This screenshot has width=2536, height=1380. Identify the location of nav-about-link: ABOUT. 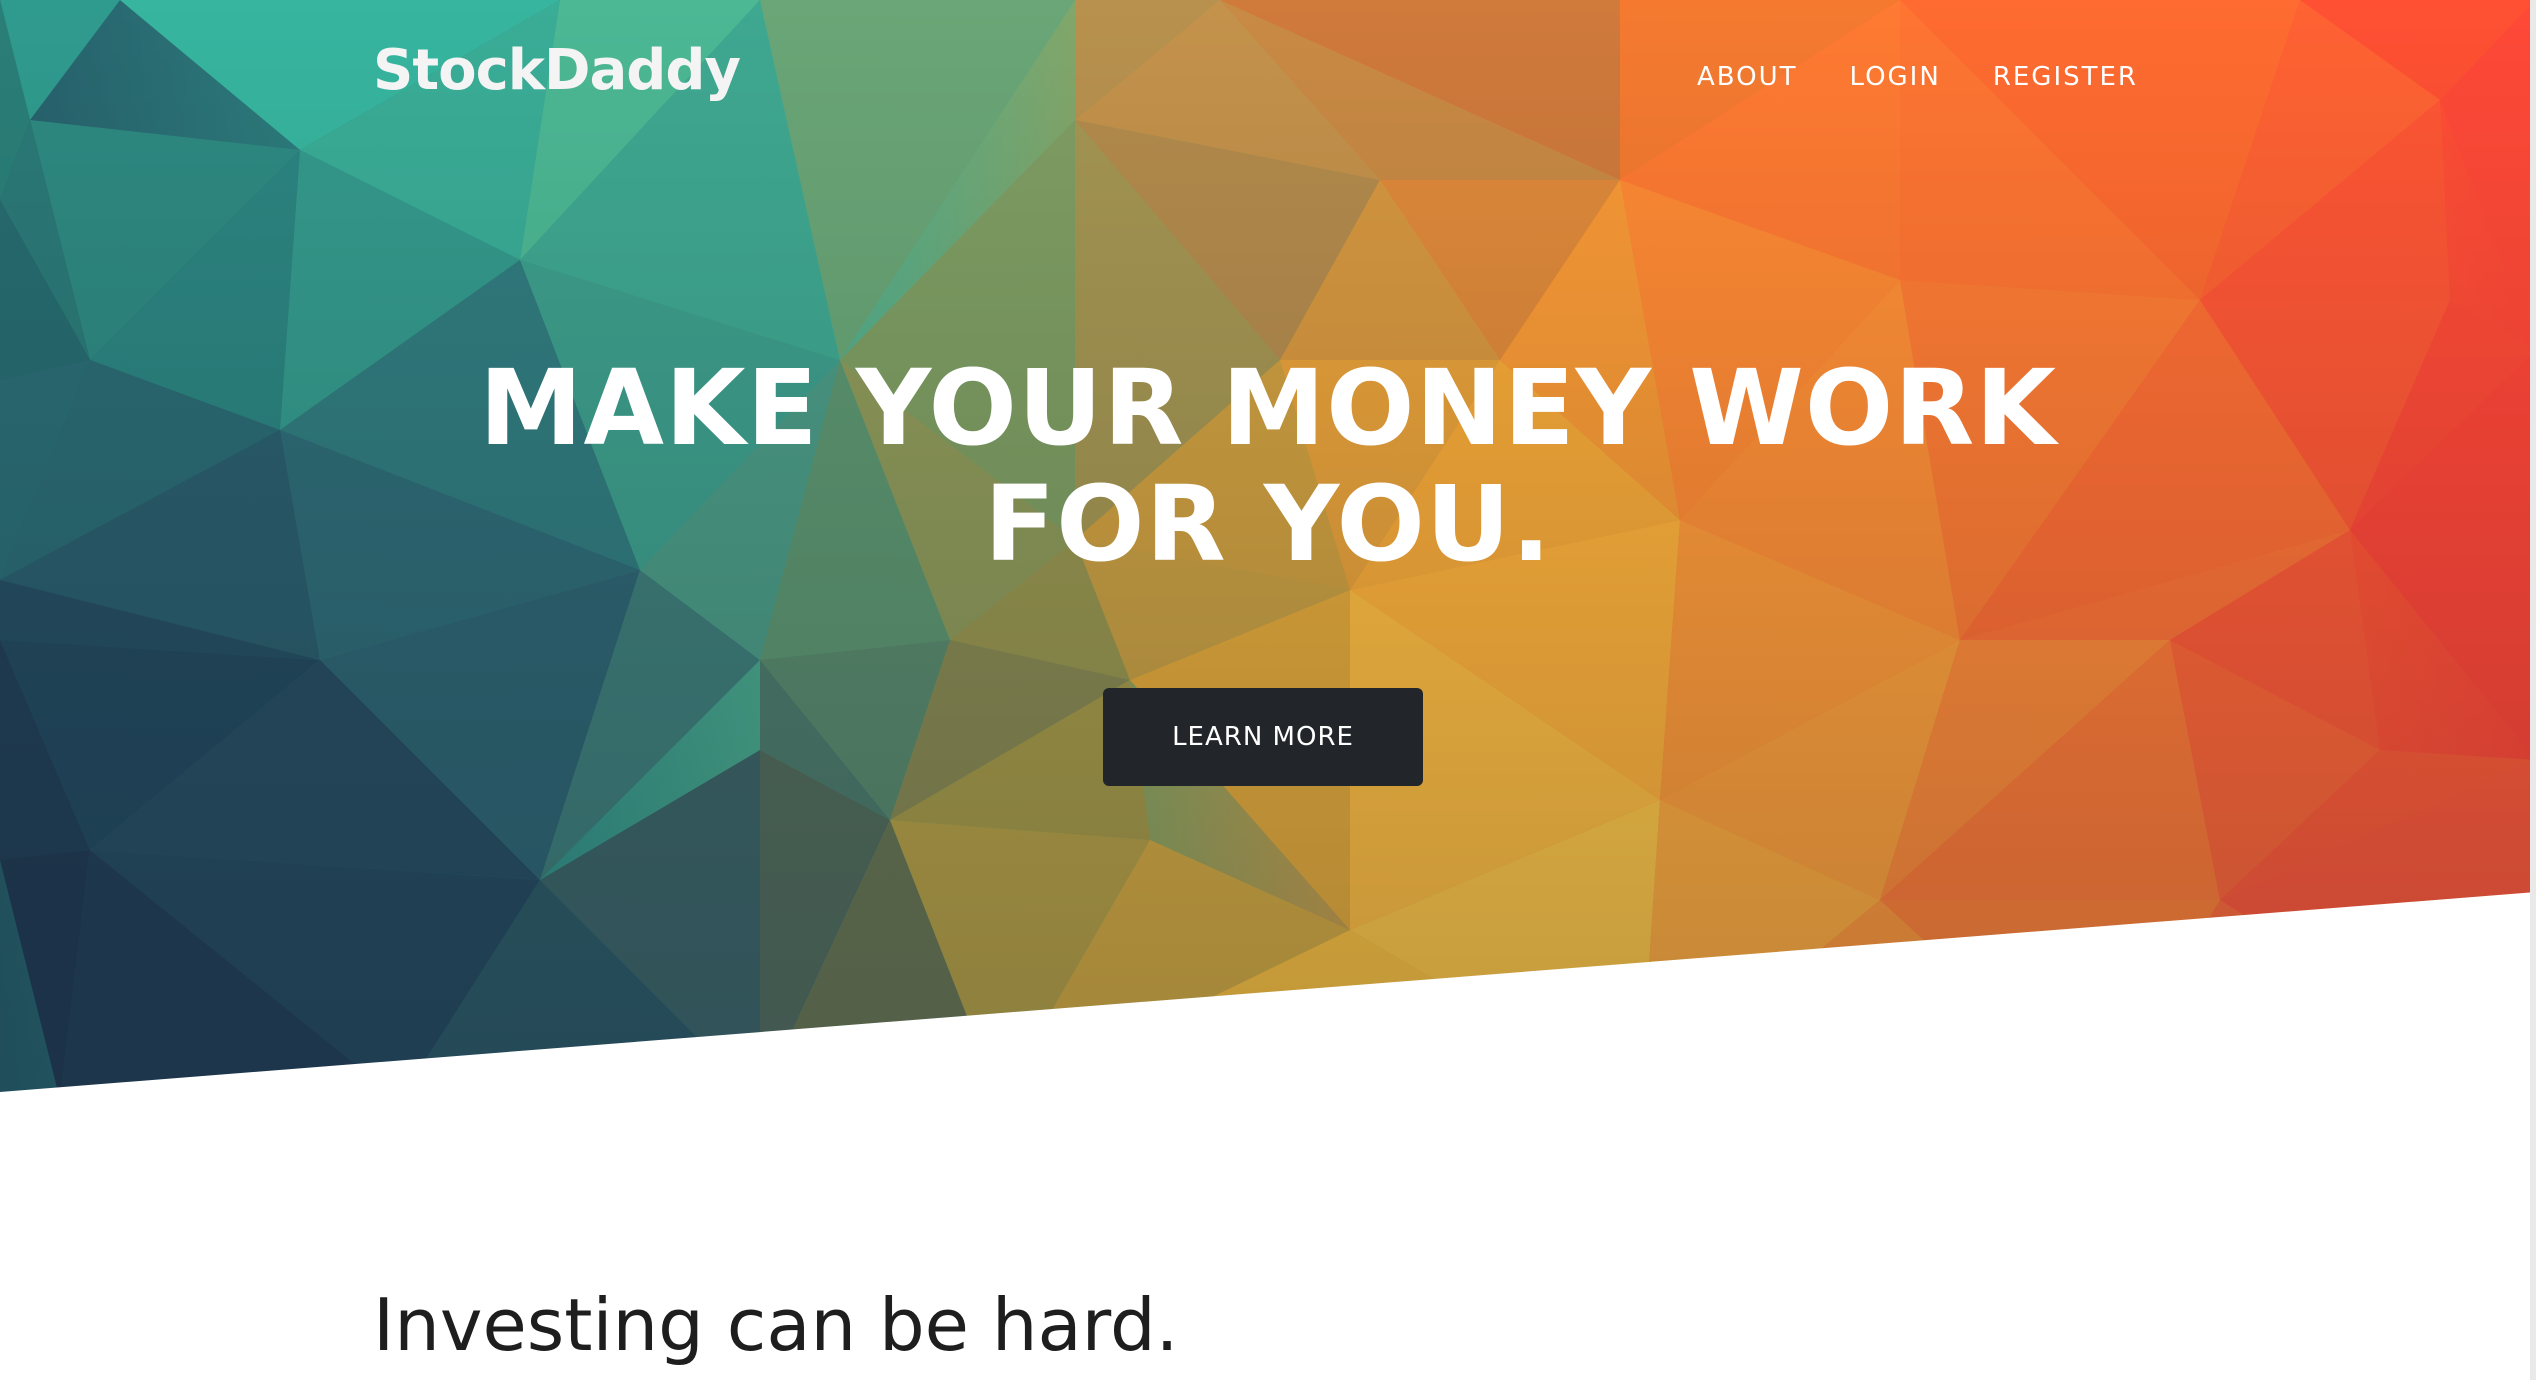
(1747, 77).